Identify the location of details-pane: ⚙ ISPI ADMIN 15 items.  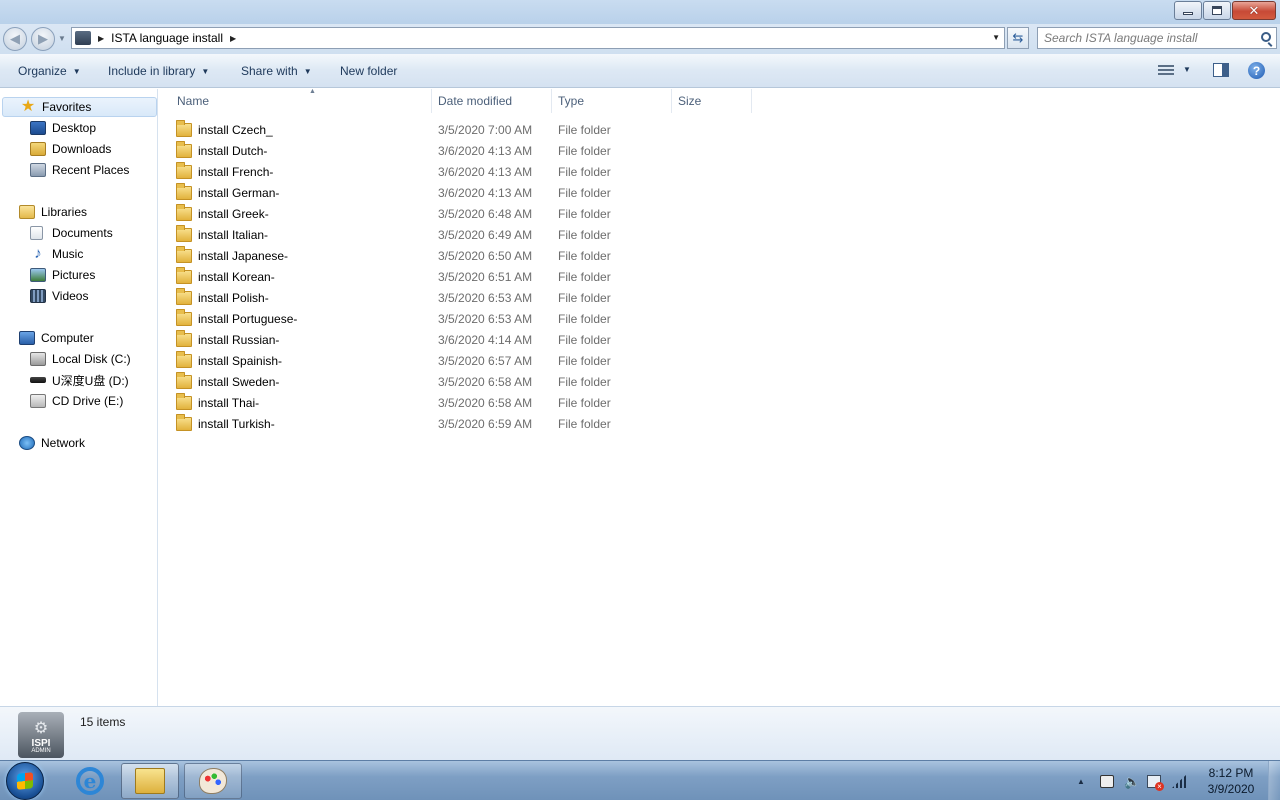
(640, 733).